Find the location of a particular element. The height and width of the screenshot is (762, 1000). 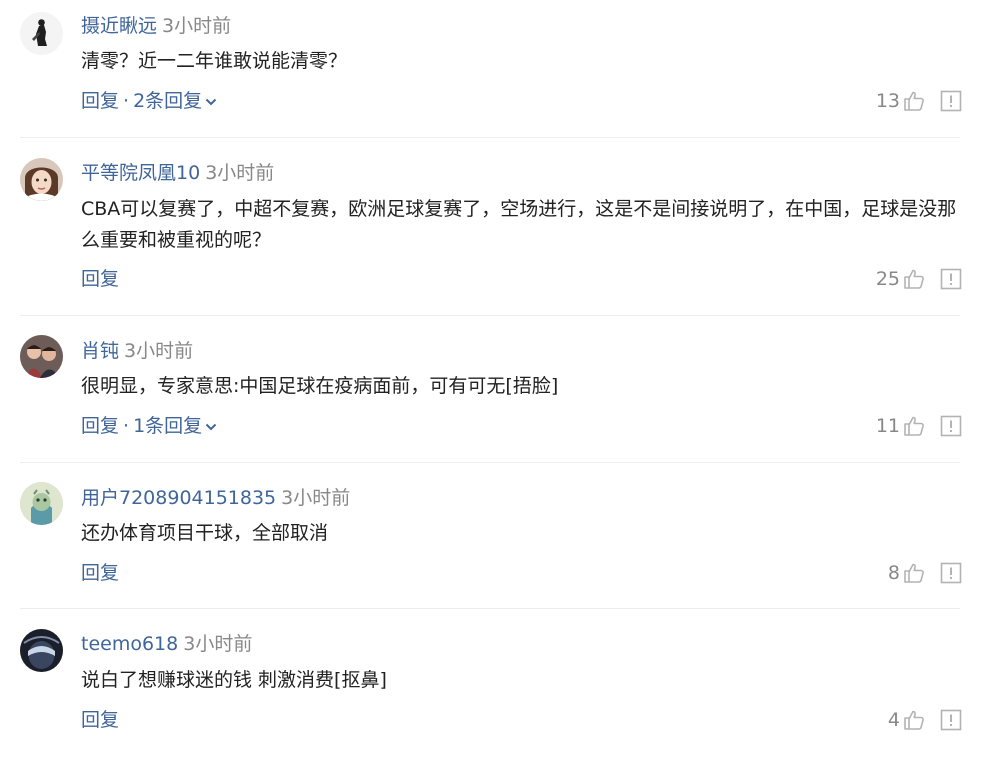

comment-stats: 25 is located at coordinates (919, 279).